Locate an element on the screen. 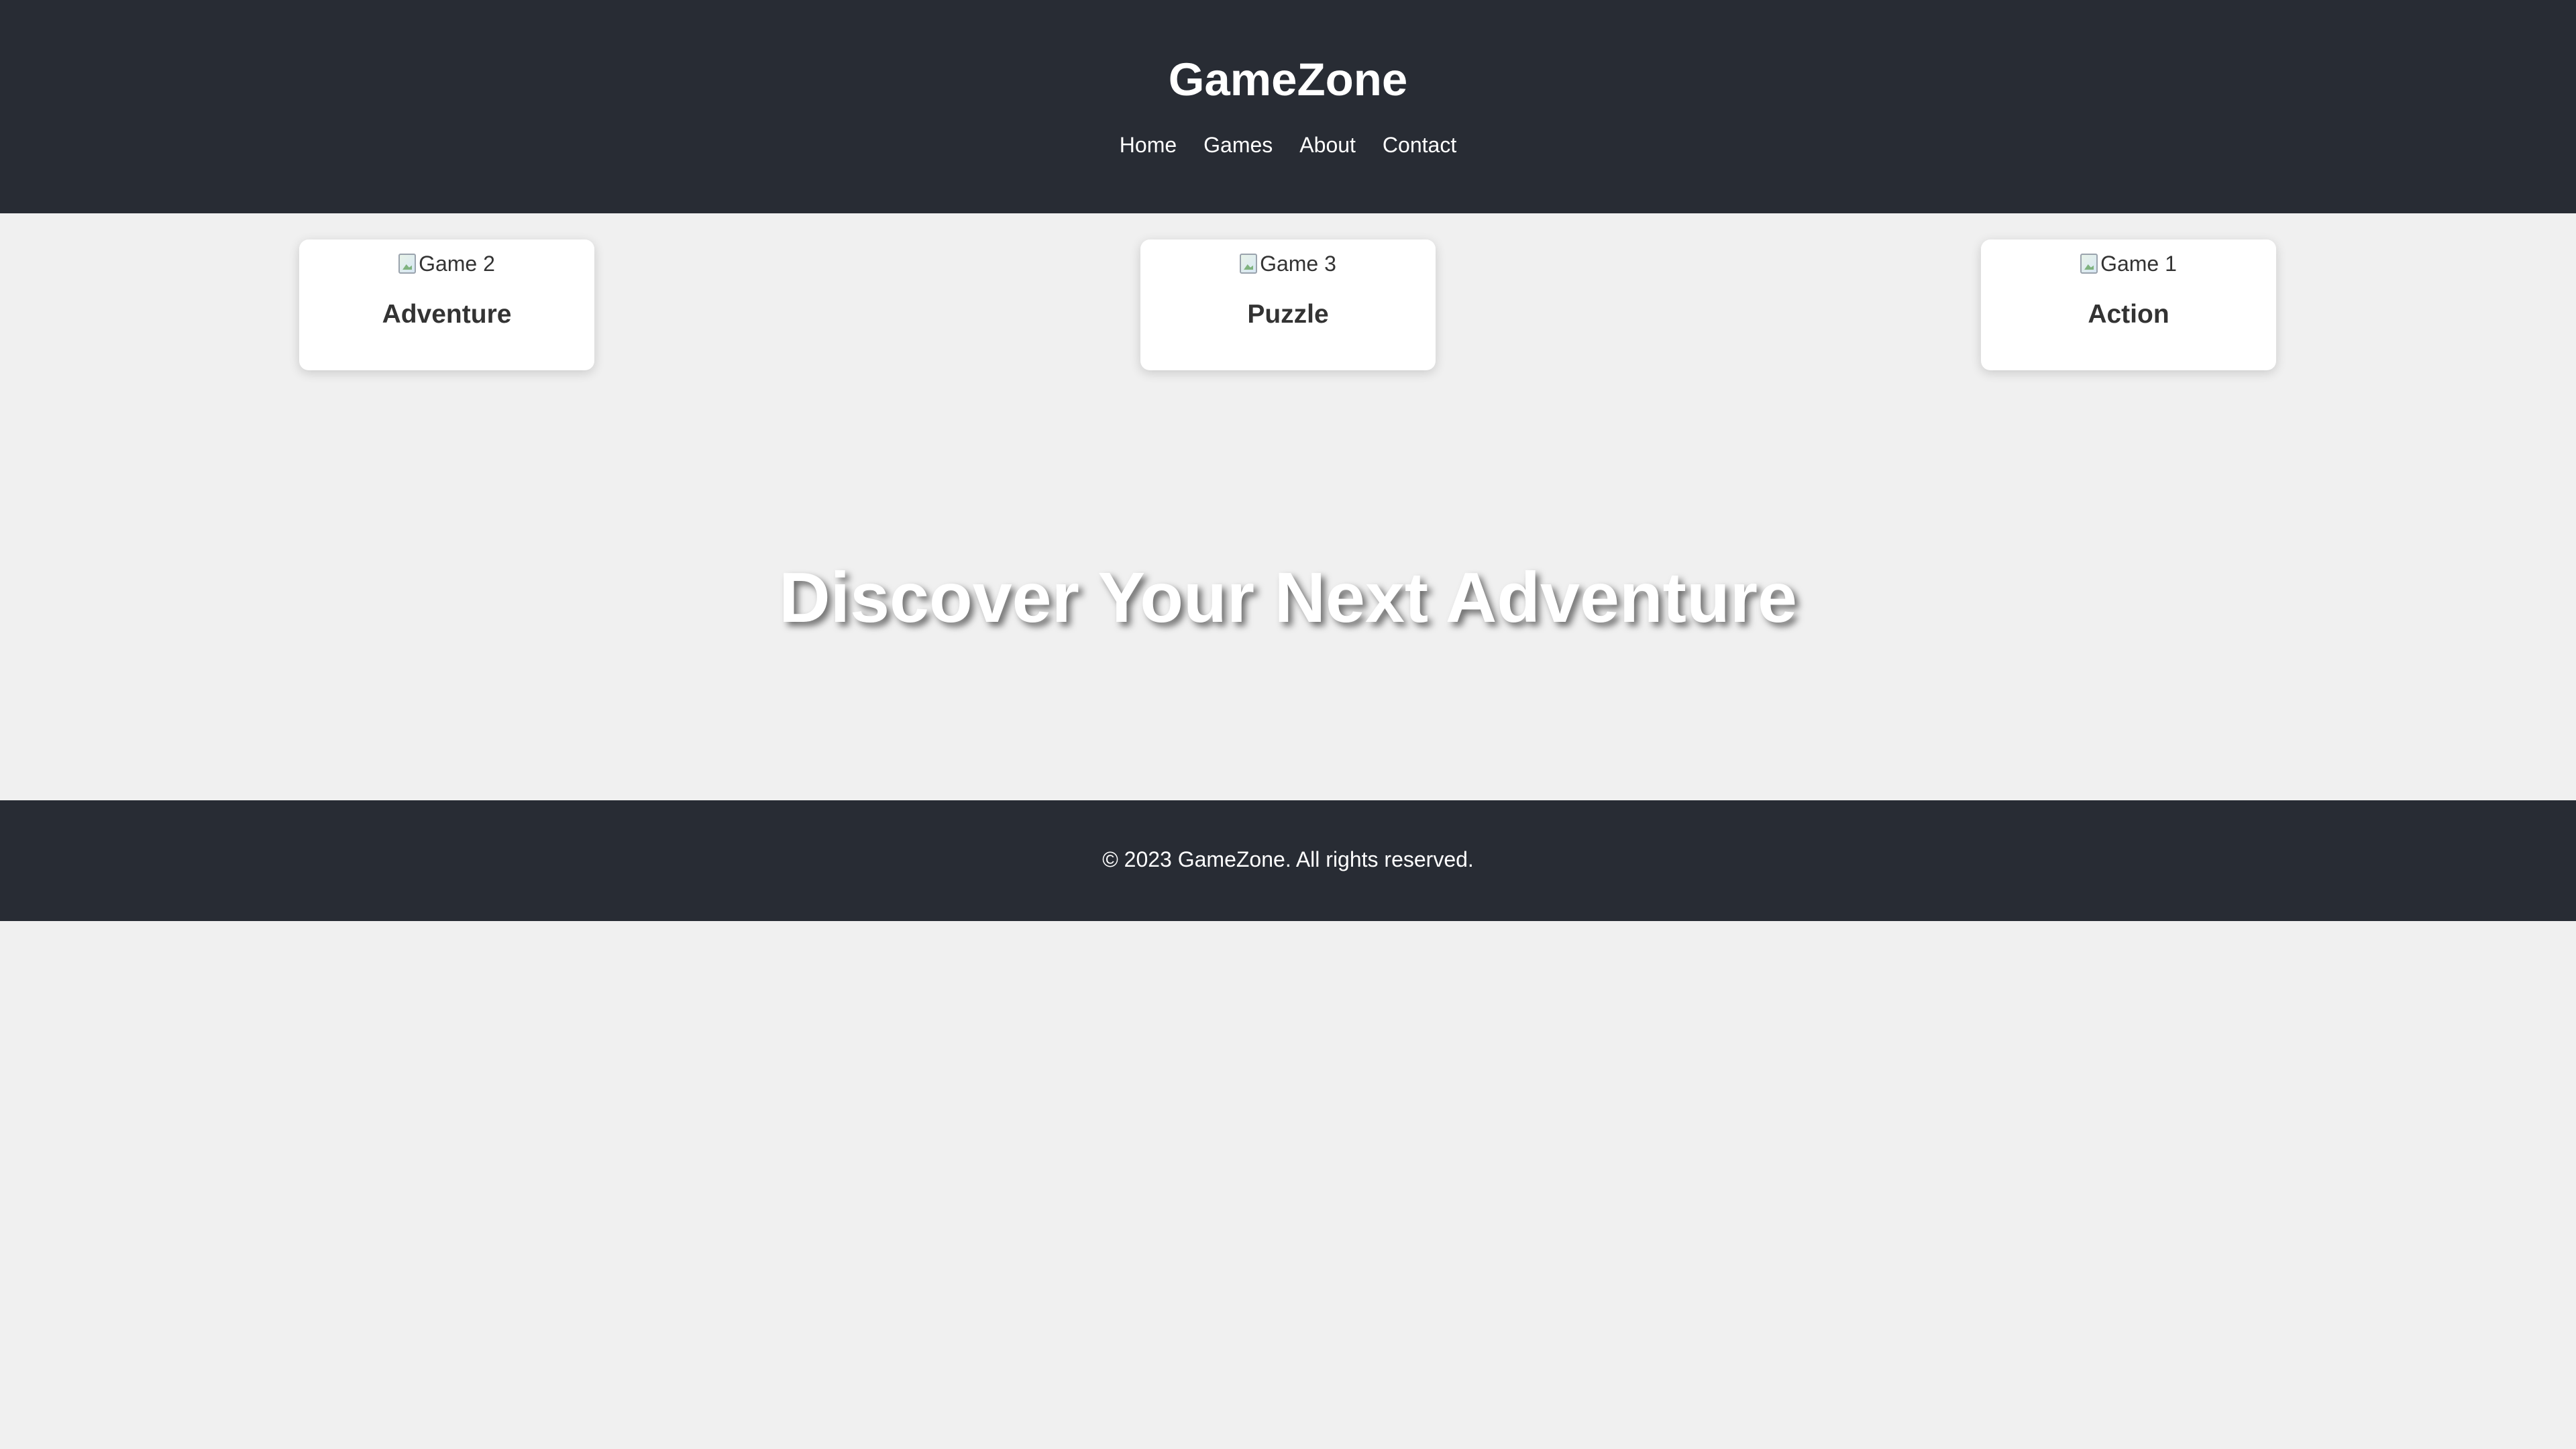 The width and height of the screenshot is (2576, 1449). game-card-puzzle: Game 3 Puzzle is located at coordinates (1288, 304).